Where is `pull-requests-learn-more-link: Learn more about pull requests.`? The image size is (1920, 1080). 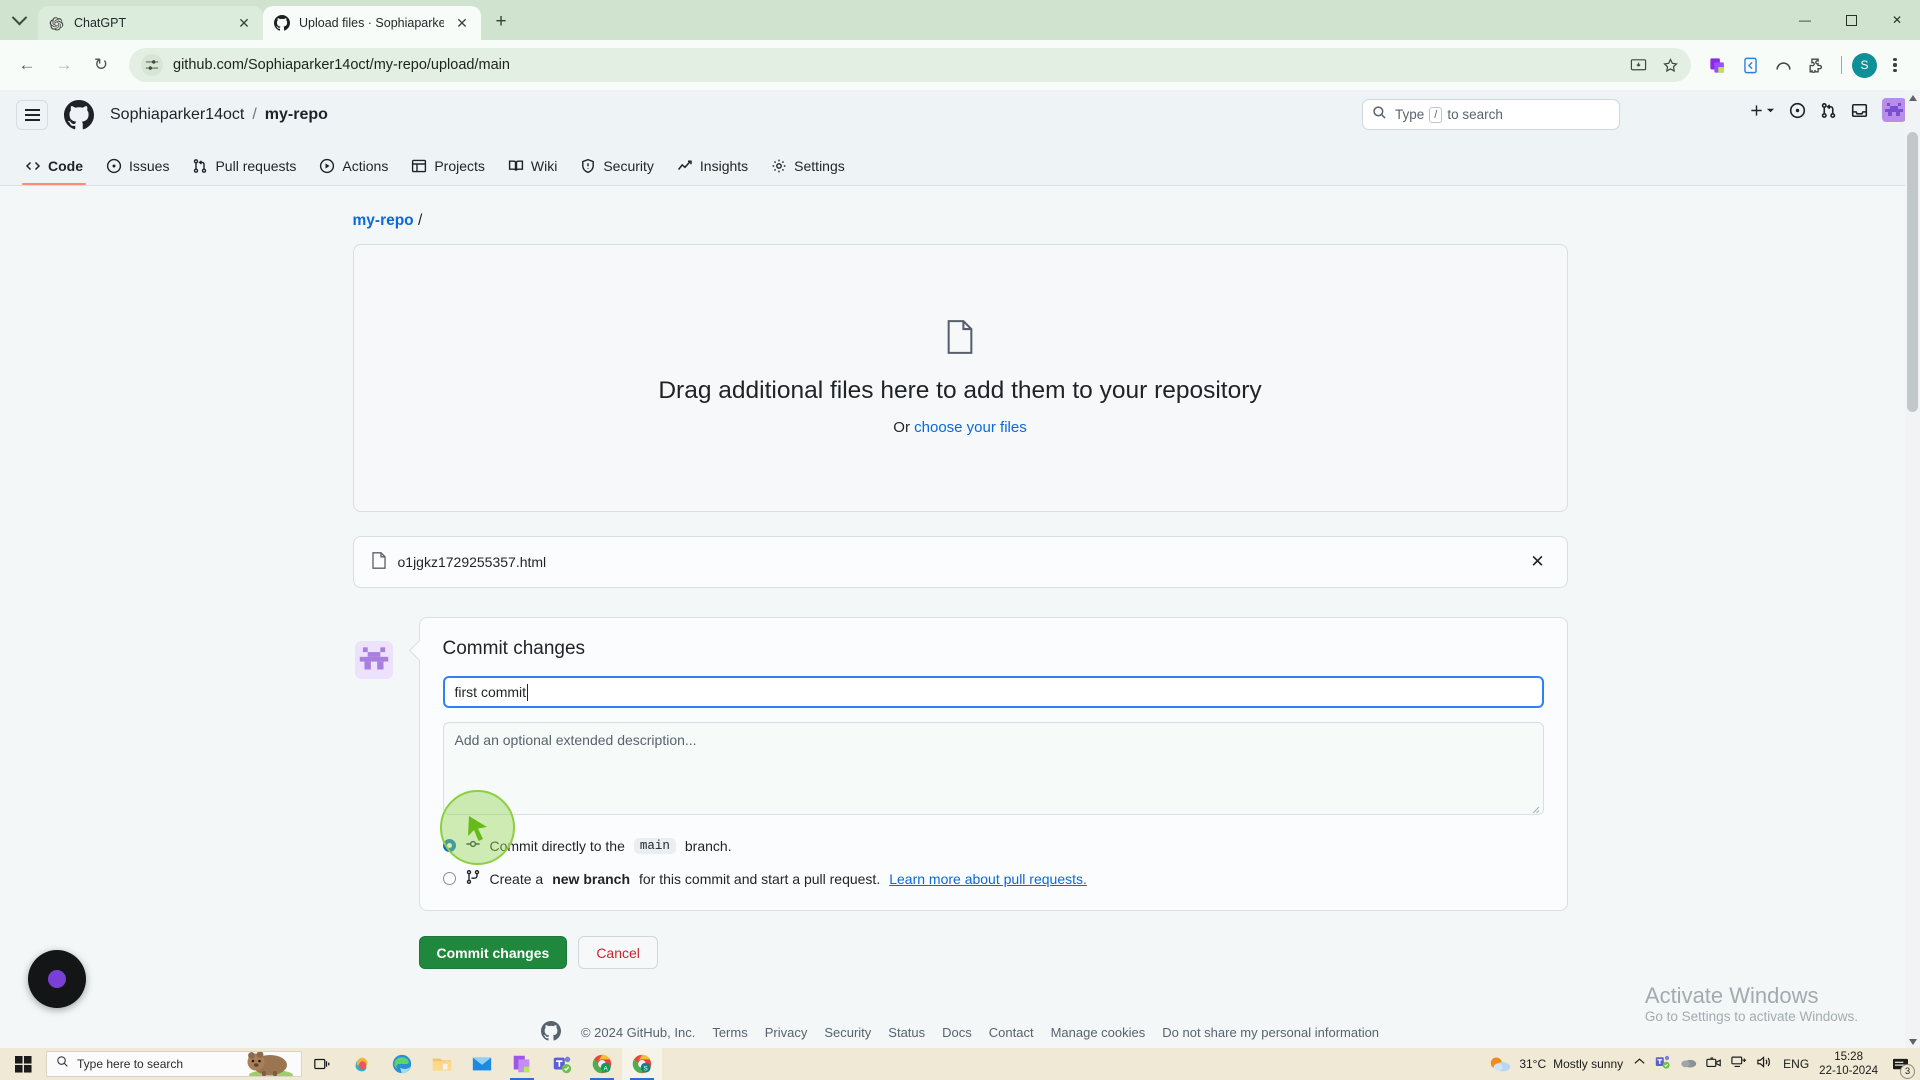 pull-requests-learn-more-link: Learn more about pull requests. is located at coordinates (988, 879).